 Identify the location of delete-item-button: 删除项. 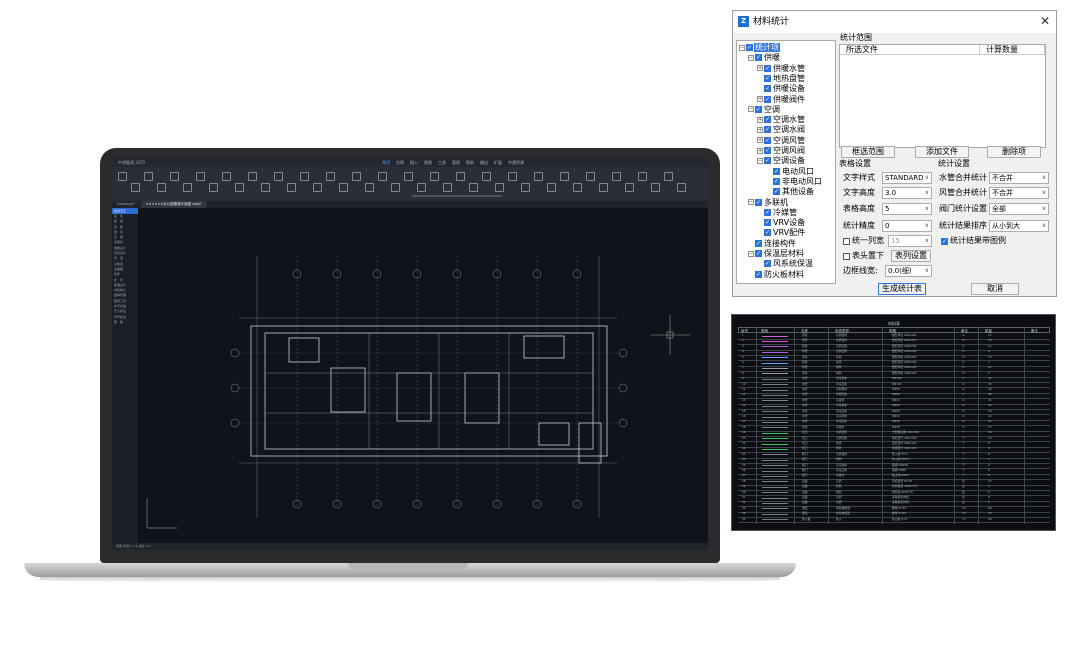
(1014, 152).